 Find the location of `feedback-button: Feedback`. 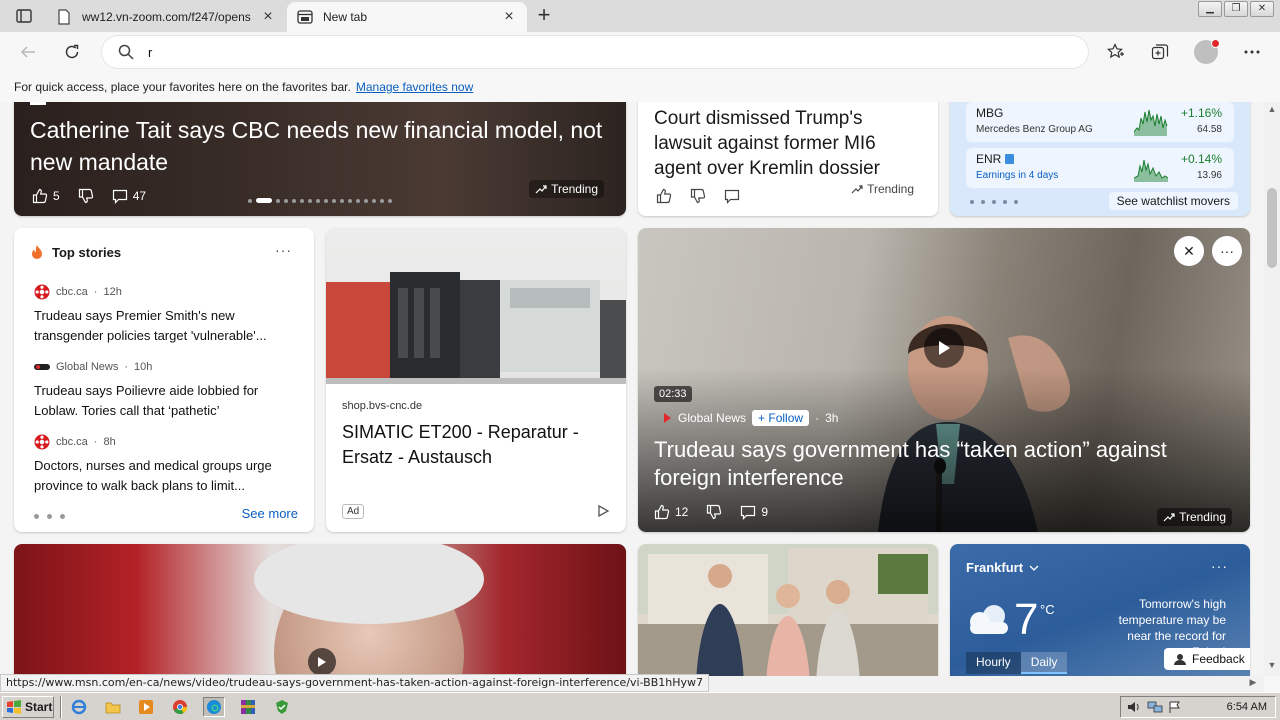

feedback-button: Feedback is located at coordinates (1207, 659).